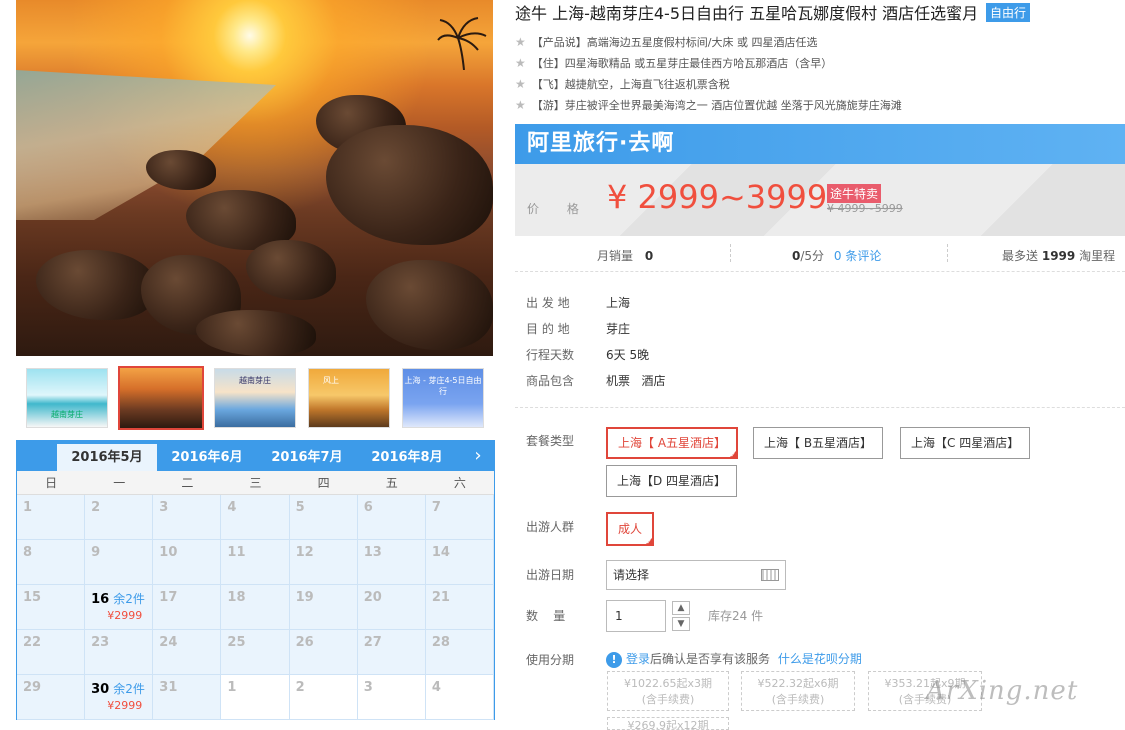 This screenshot has height=730, width=1125. I want to click on day-number: 21, so click(440, 597).